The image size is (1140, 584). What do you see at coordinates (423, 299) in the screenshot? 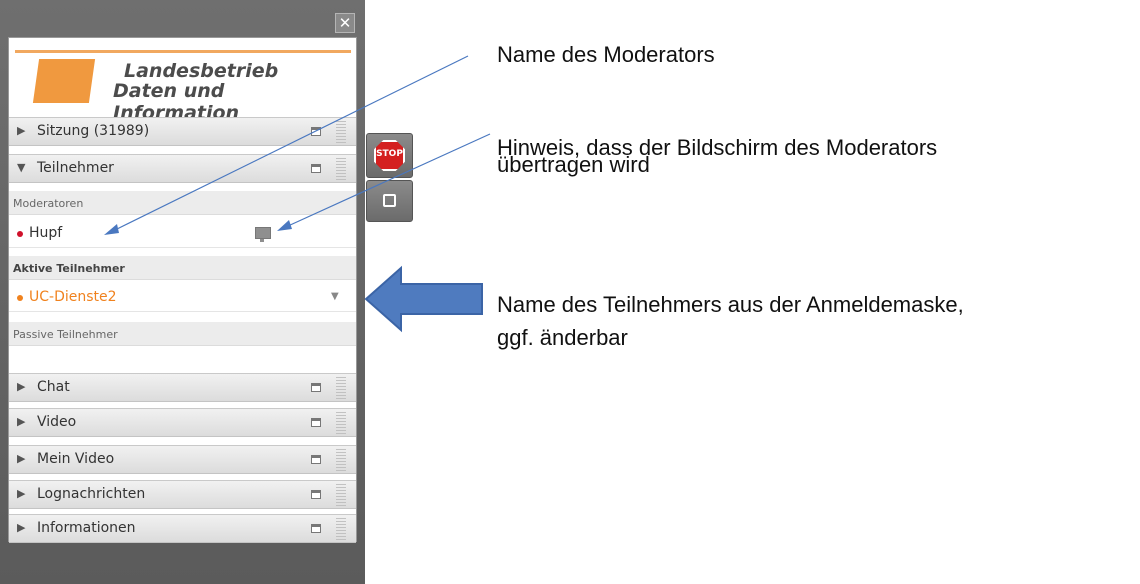
I see `participant-block-arrow` at bounding box center [423, 299].